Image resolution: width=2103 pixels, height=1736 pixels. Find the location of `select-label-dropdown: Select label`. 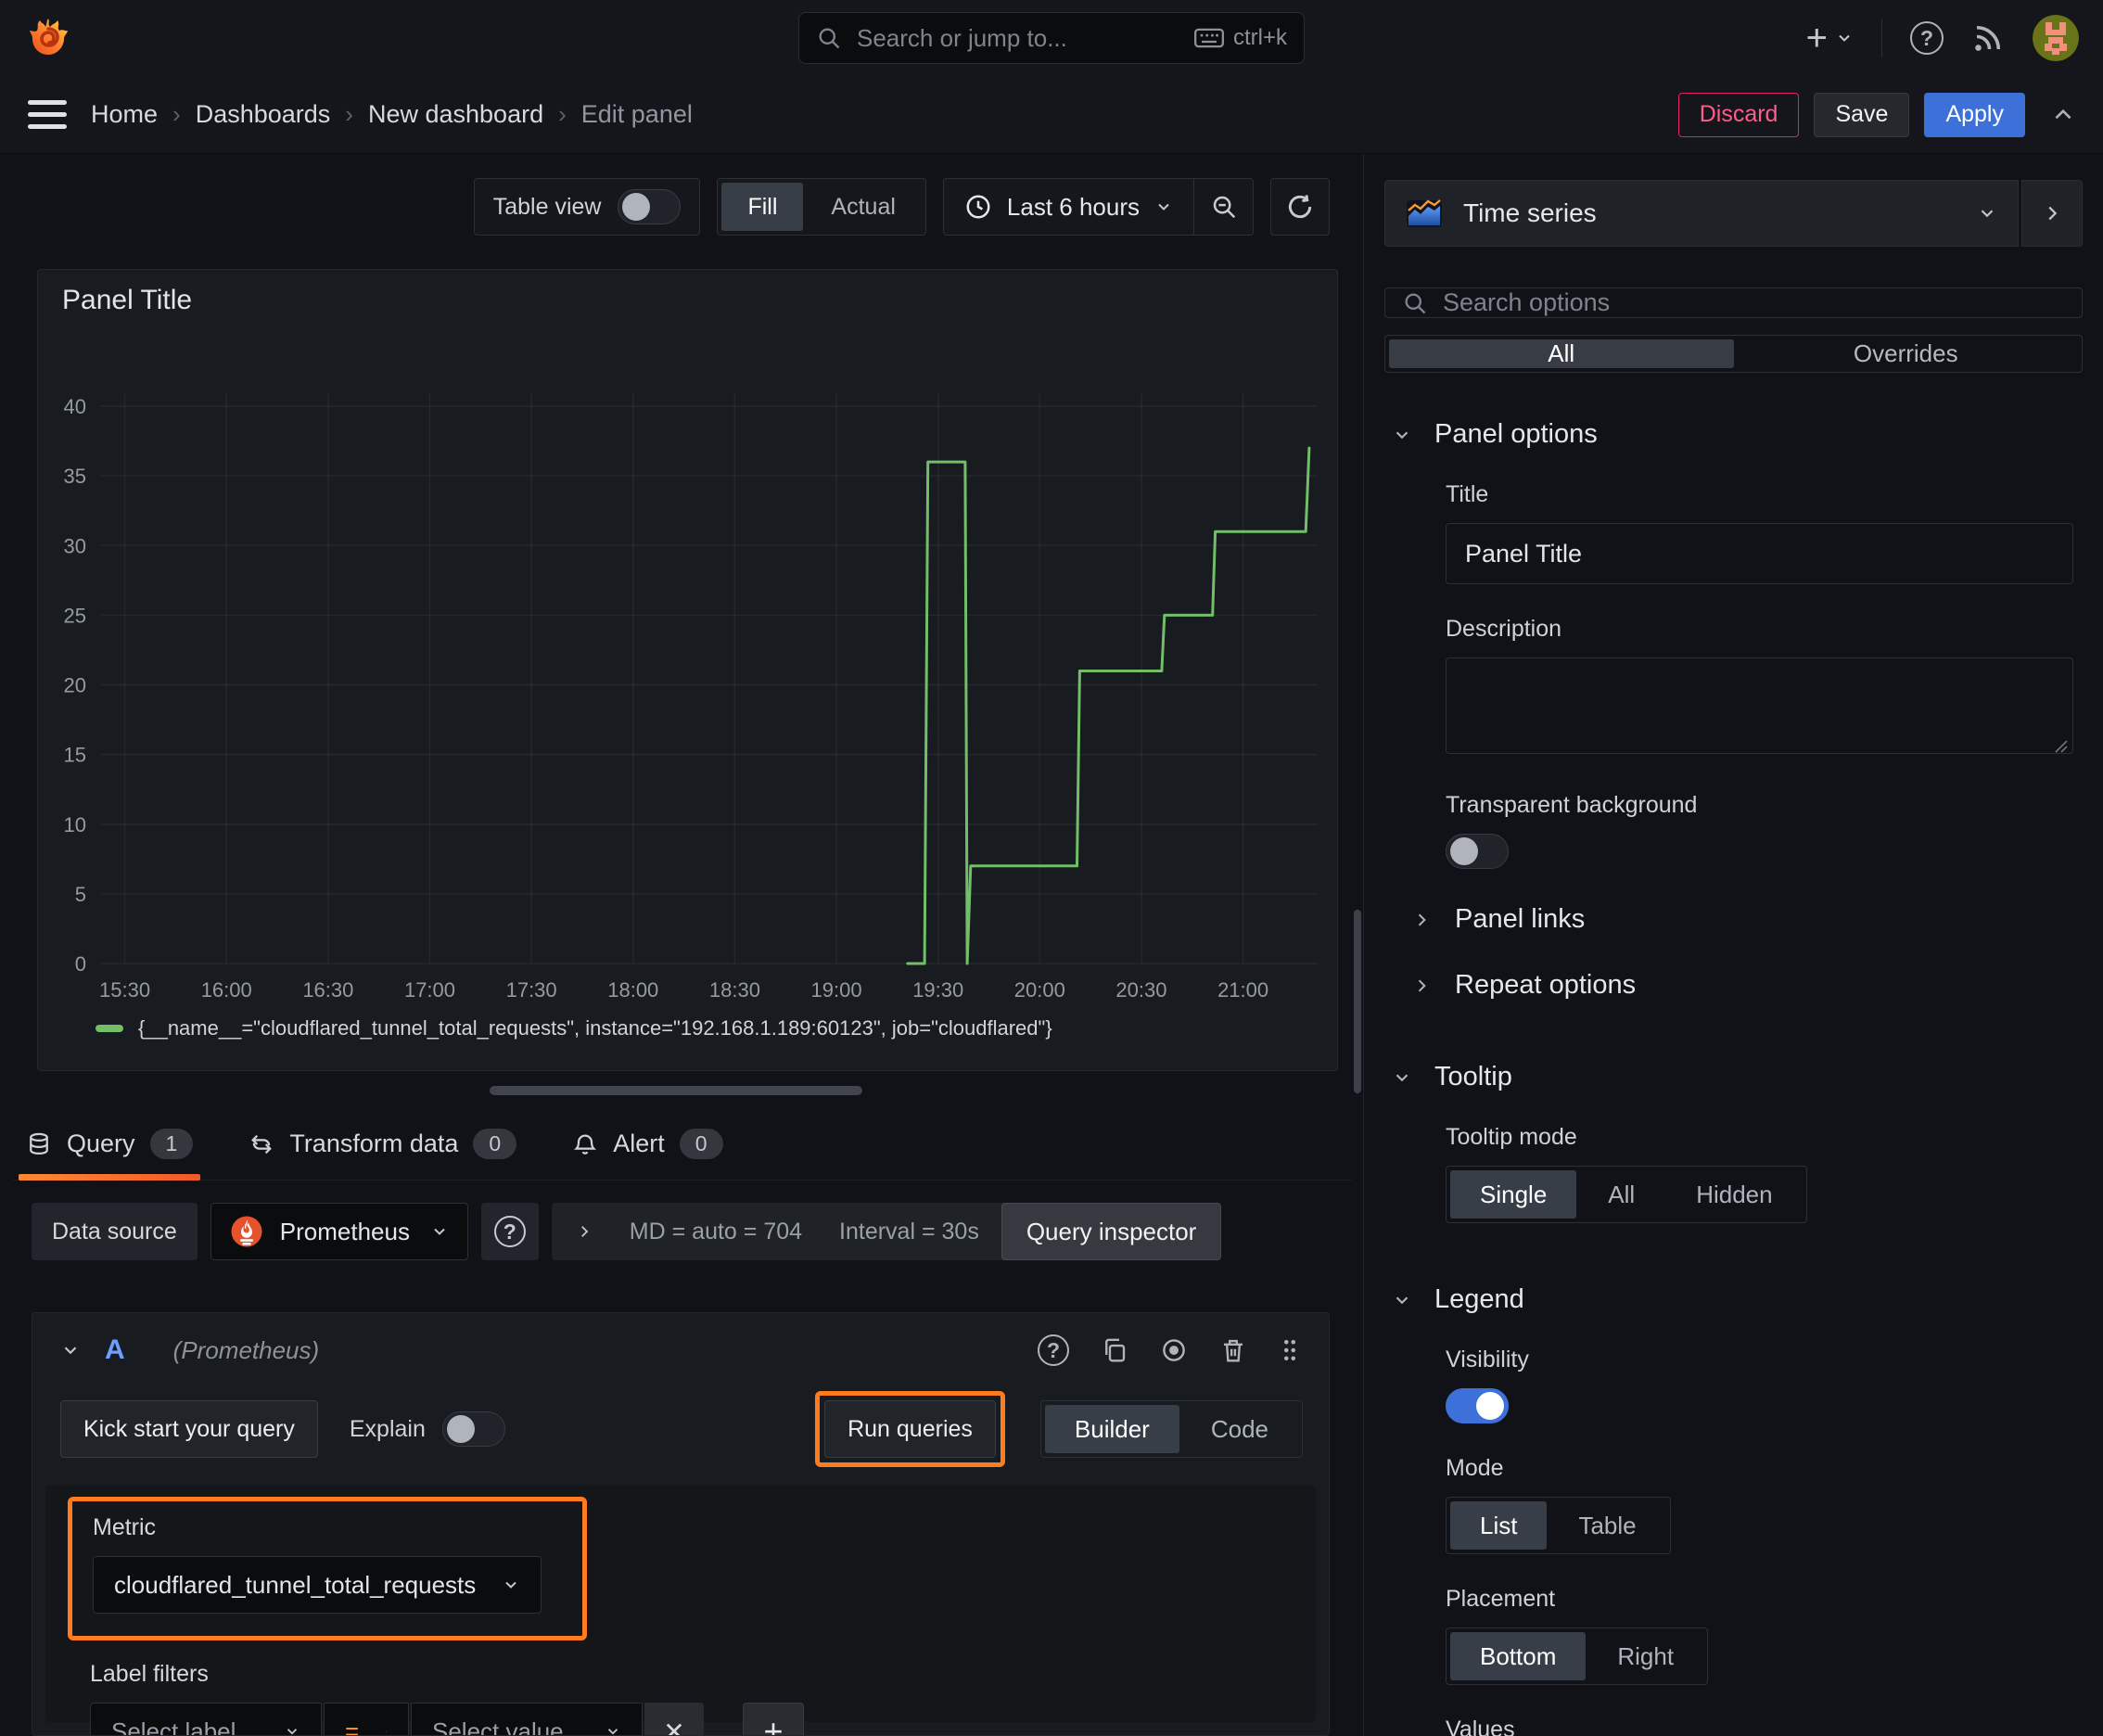

select-label-dropdown: Select label is located at coordinates (206, 1719).